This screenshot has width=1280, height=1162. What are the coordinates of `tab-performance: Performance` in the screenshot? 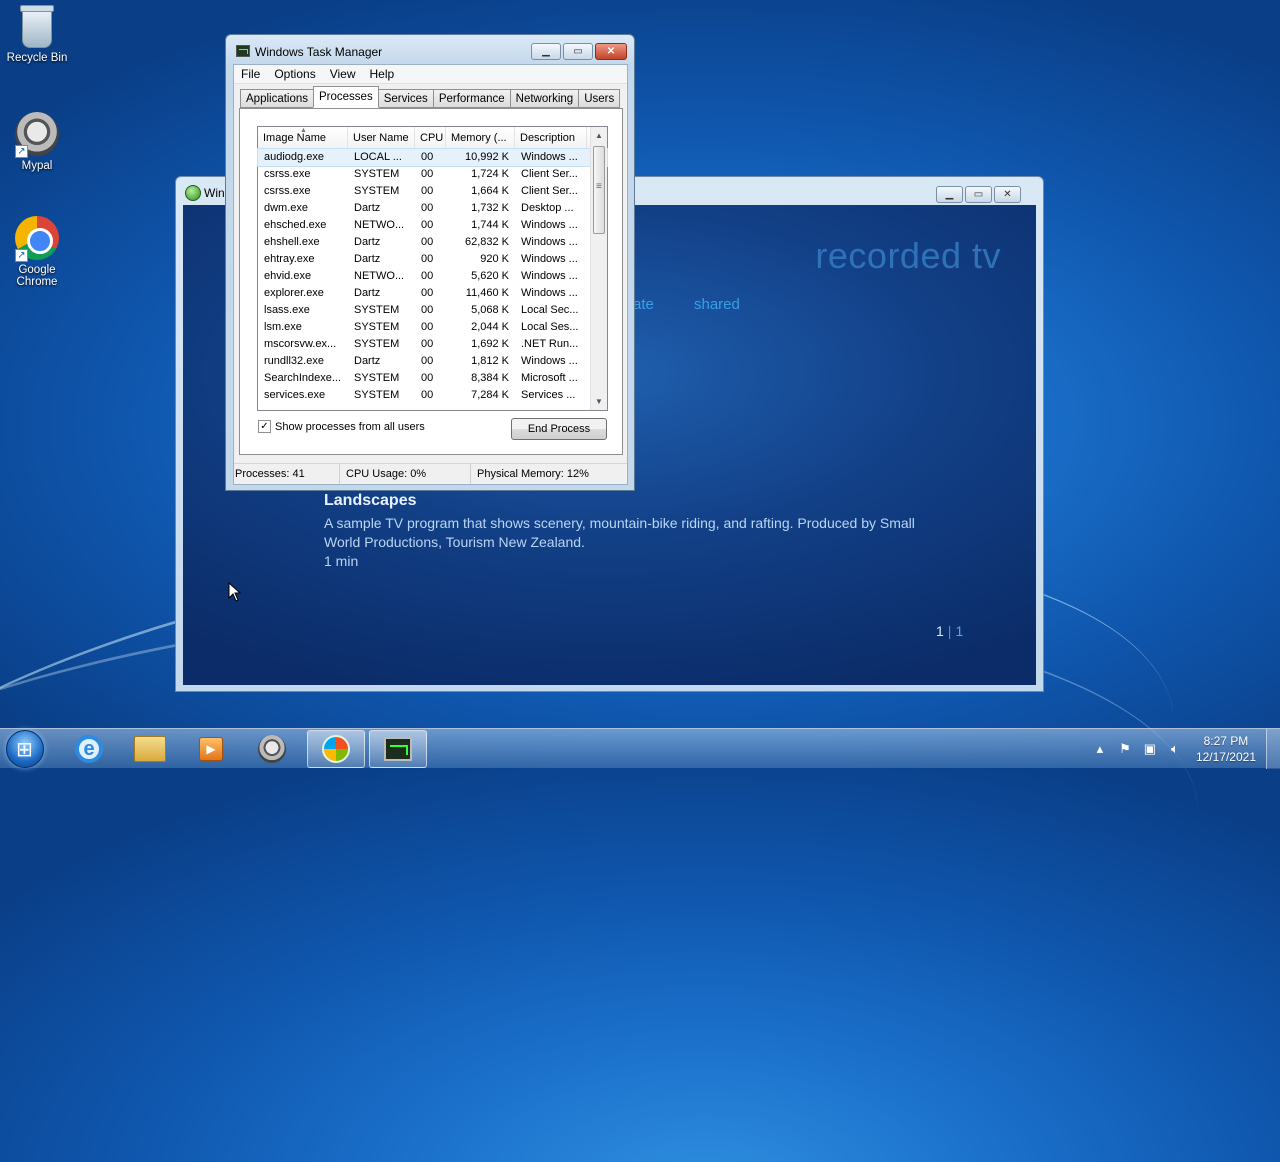 It's located at (471, 98).